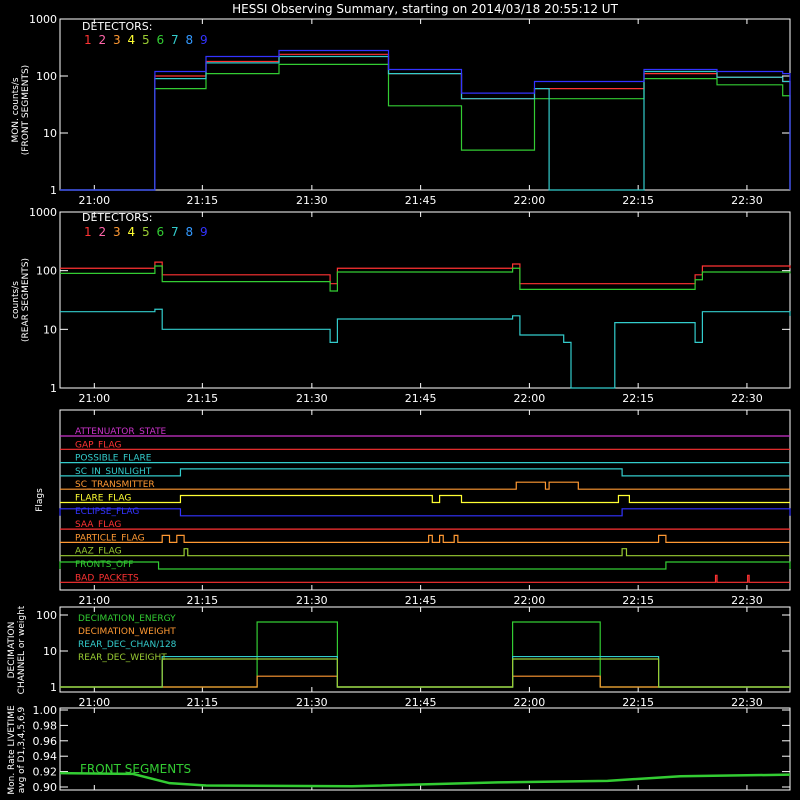  Describe the element at coordinates (26, 110) in the screenshot. I see `front-ylabel-2: (FRONT SEGMENTS)` at that location.